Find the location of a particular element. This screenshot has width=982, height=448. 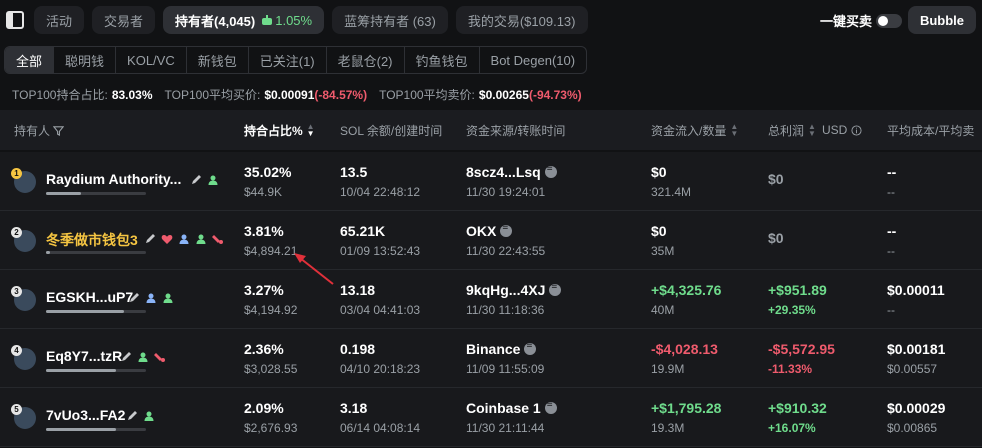

total-profit-cell: +$951.89 +29.35% is located at coordinates (797, 299).